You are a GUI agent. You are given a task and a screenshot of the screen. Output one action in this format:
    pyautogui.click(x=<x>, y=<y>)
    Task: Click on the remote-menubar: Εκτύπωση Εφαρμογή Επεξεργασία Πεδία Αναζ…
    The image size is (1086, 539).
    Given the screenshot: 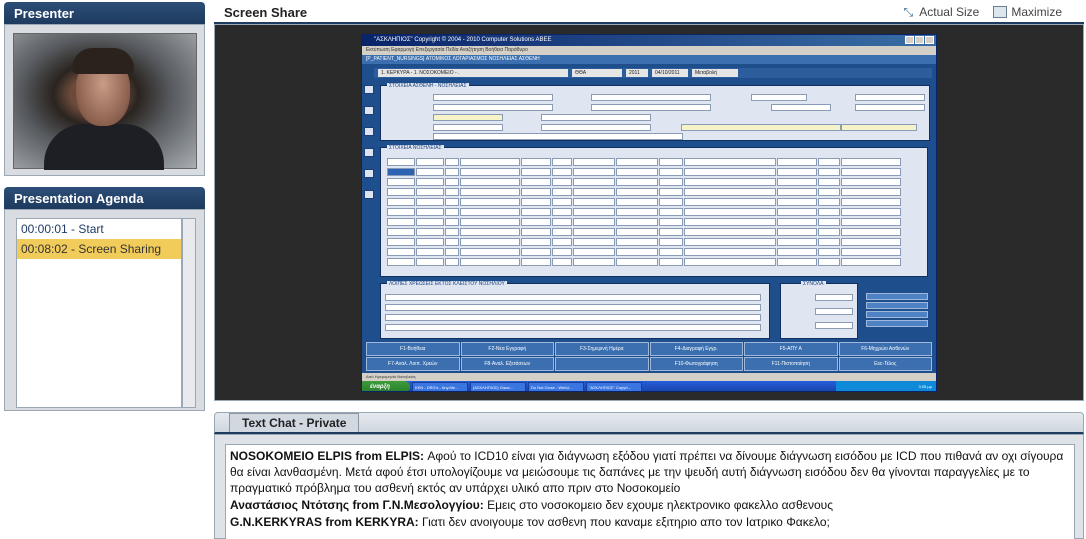 What is the action you would take?
    pyautogui.click(x=649, y=50)
    